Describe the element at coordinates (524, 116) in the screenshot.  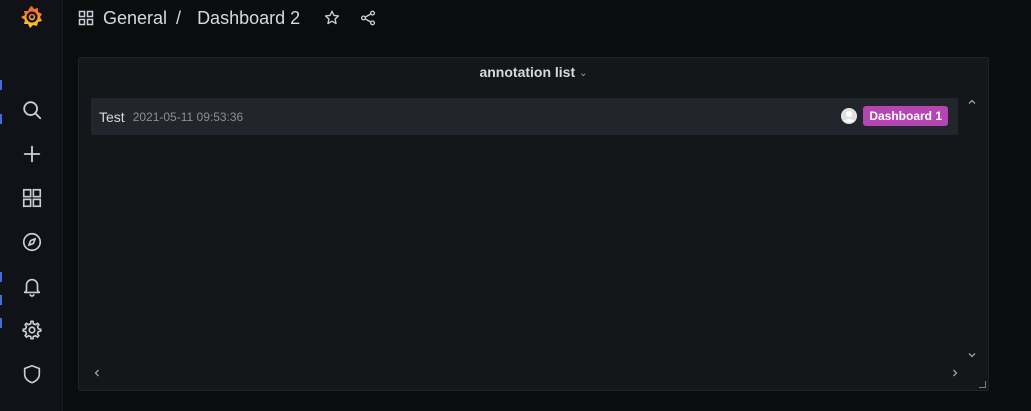
I see `annotation-item: Test 2021-05-11 09:53:36 Dashboard 1` at that location.